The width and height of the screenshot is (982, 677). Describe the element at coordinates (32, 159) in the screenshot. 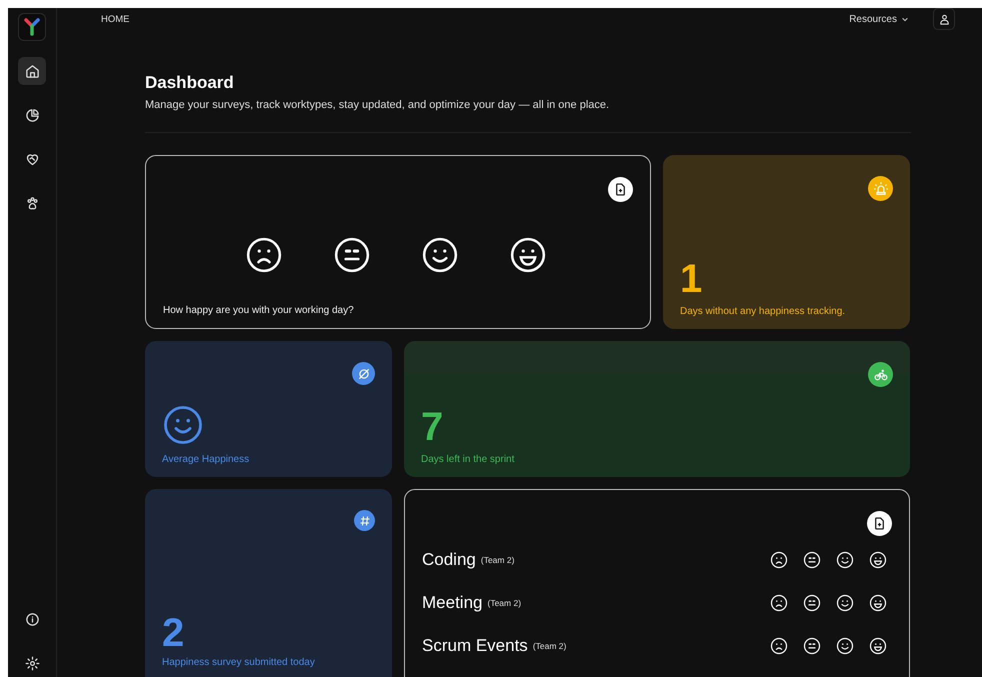

I see `heart-icon` at that location.